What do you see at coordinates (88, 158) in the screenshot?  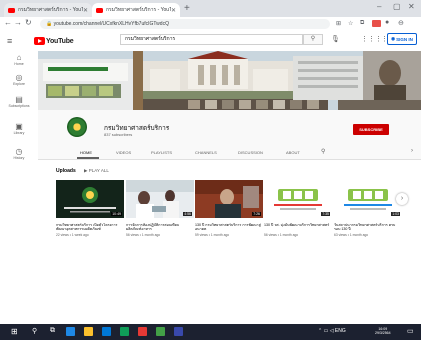 I see `active-tab-indicator` at bounding box center [88, 158].